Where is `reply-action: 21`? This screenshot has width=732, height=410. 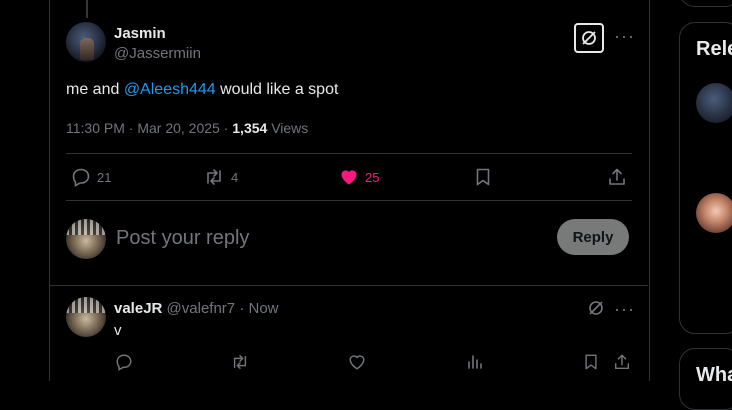 reply-action: 21 is located at coordinates (91, 177).